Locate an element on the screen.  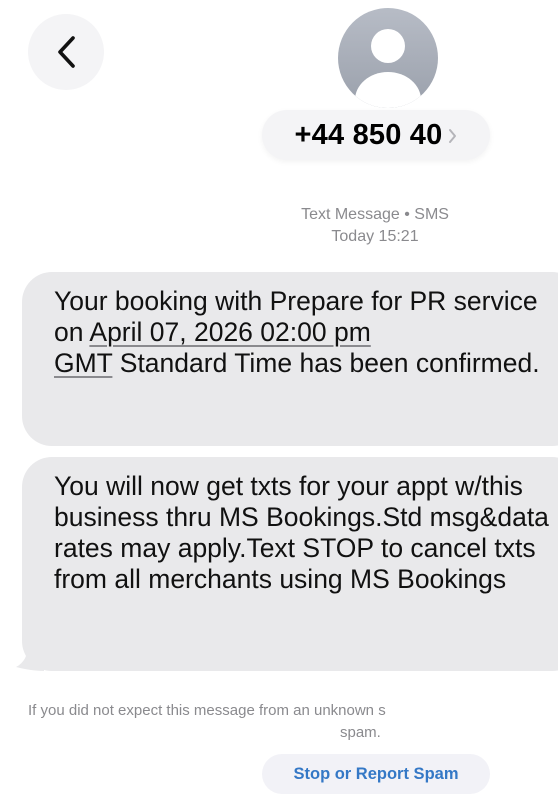
report-spam-button: Stop or Report Spam is located at coordinates (376, 774).